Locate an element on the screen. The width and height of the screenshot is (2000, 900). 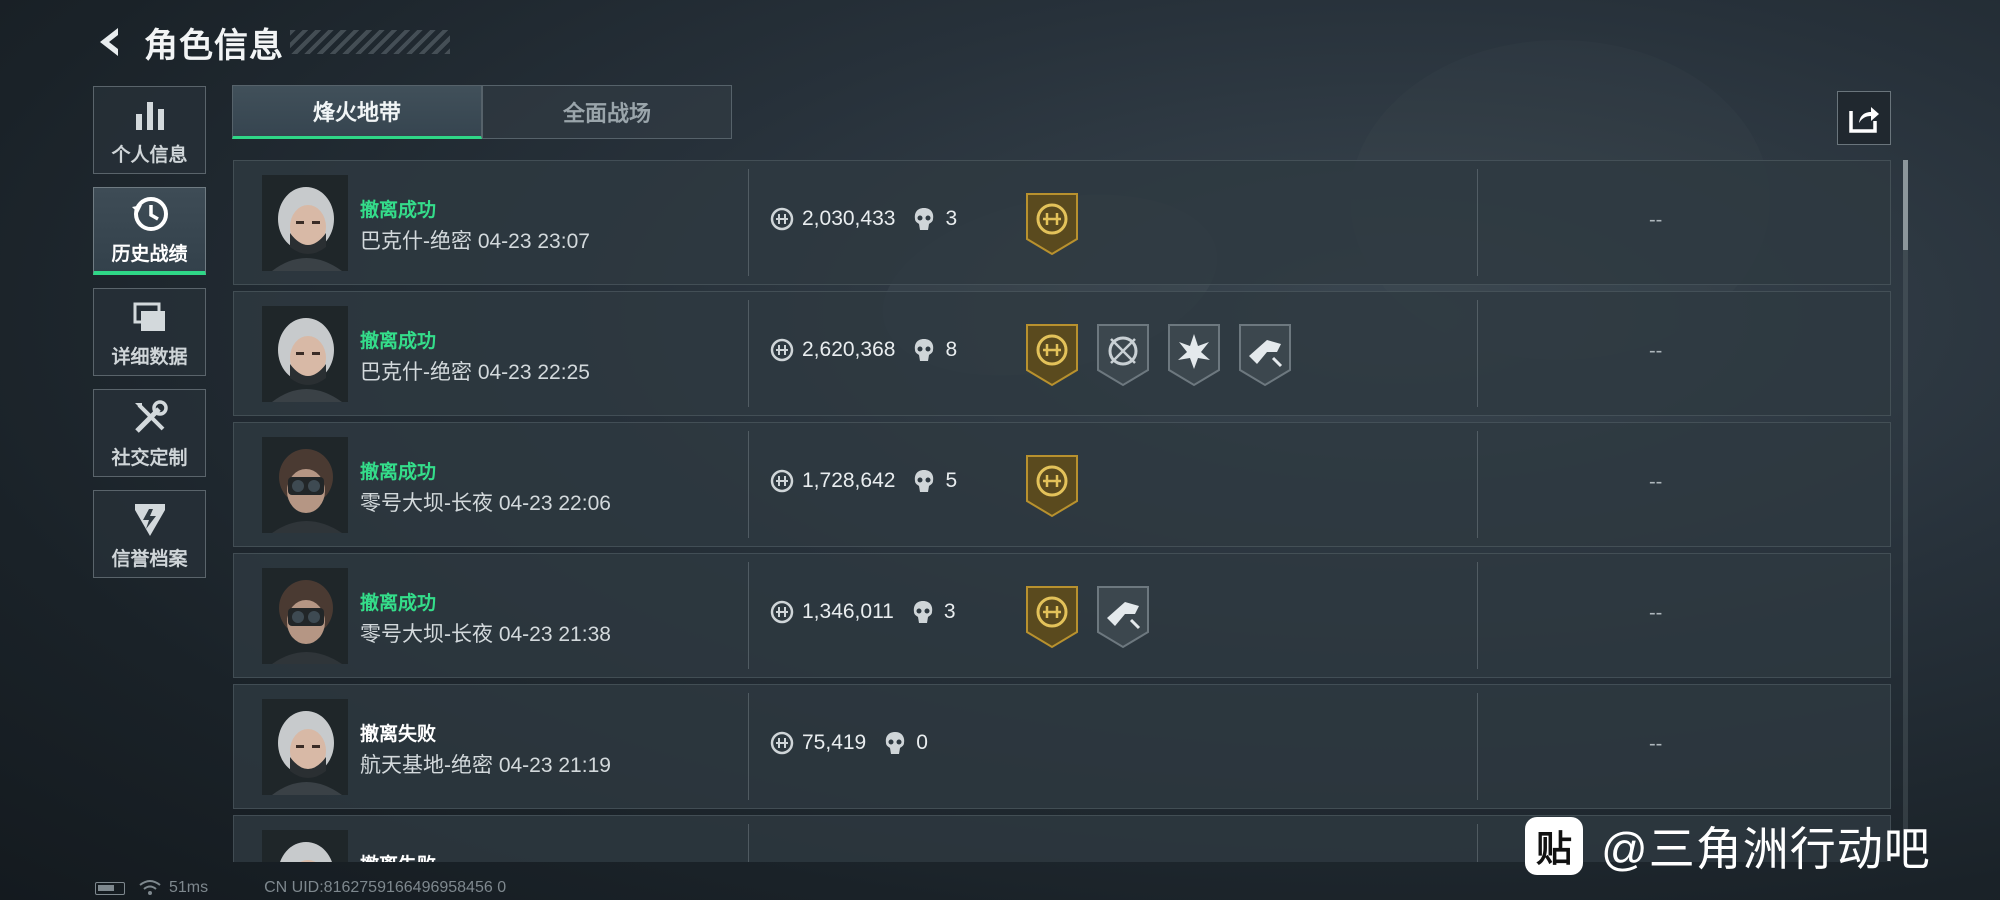
loot-value: 1,728,642 is located at coordinates (849, 480).